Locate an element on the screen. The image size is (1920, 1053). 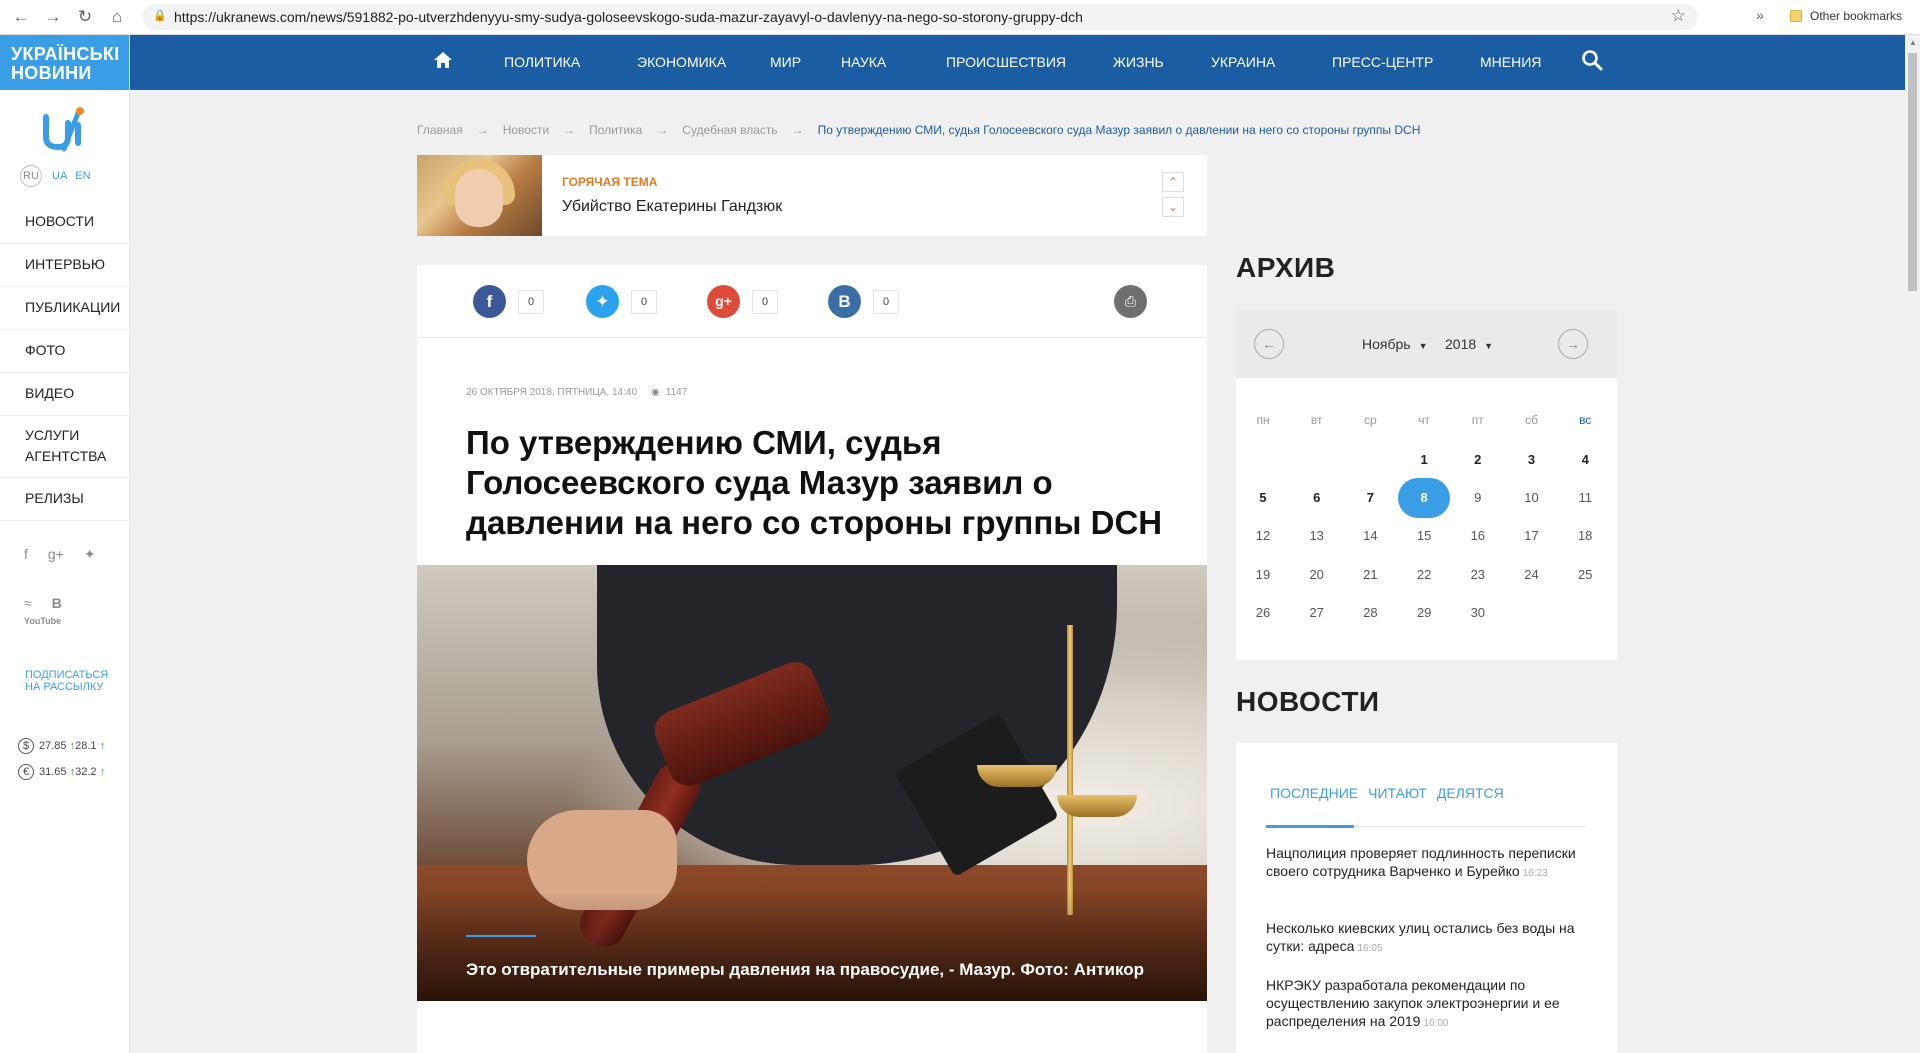
calendar-day: 4 is located at coordinates (1585, 459).